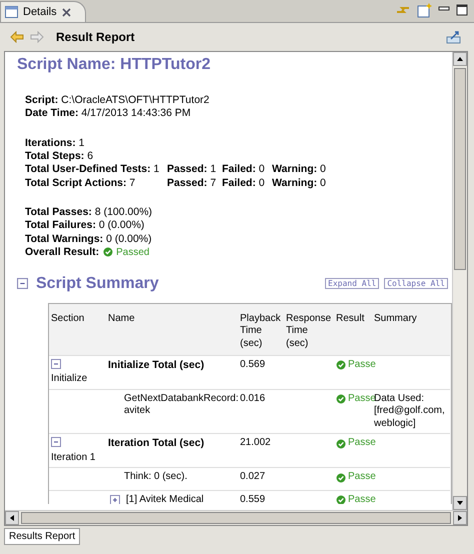 This screenshot has width=474, height=554. What do you see at coordinates (117, 101) in the screenshot?
I see `info-line: Script: C:\OracleATS\OFT\HTTPTutor2` at bounding box center [117, 101].